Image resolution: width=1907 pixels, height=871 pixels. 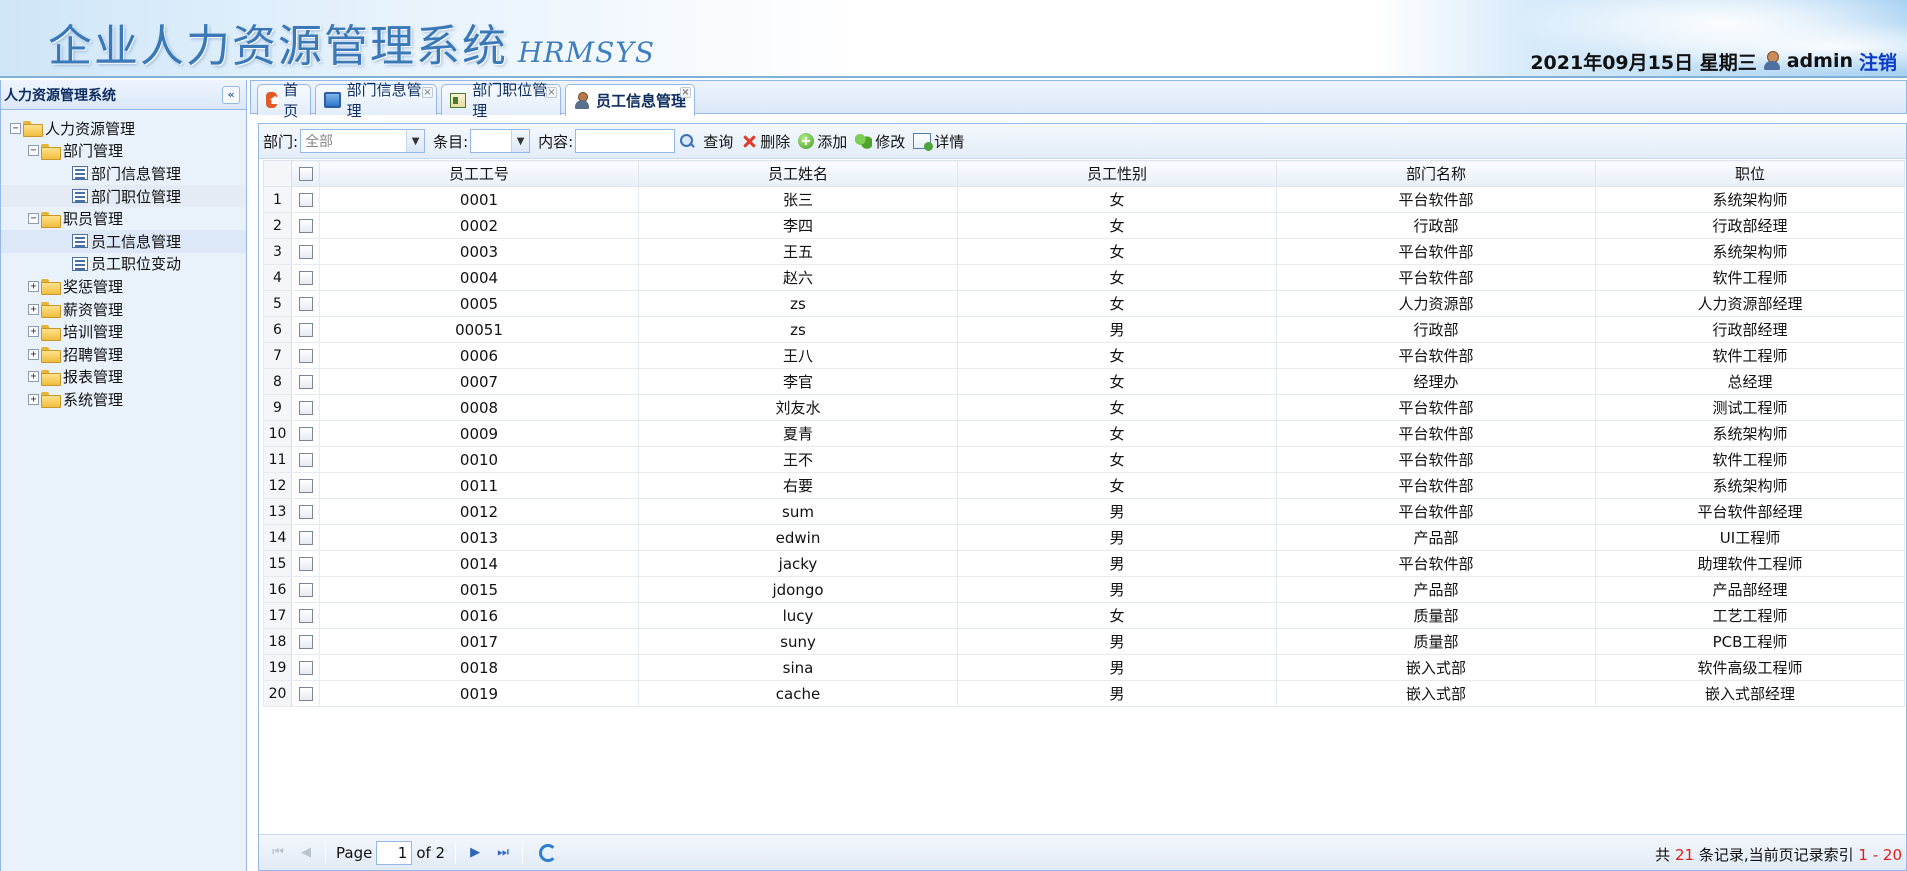 What do you see at coordinates (123, 128) in the screenshot?
I see `tree-node: − 人力资源管理` at bounding box center [123, 128].